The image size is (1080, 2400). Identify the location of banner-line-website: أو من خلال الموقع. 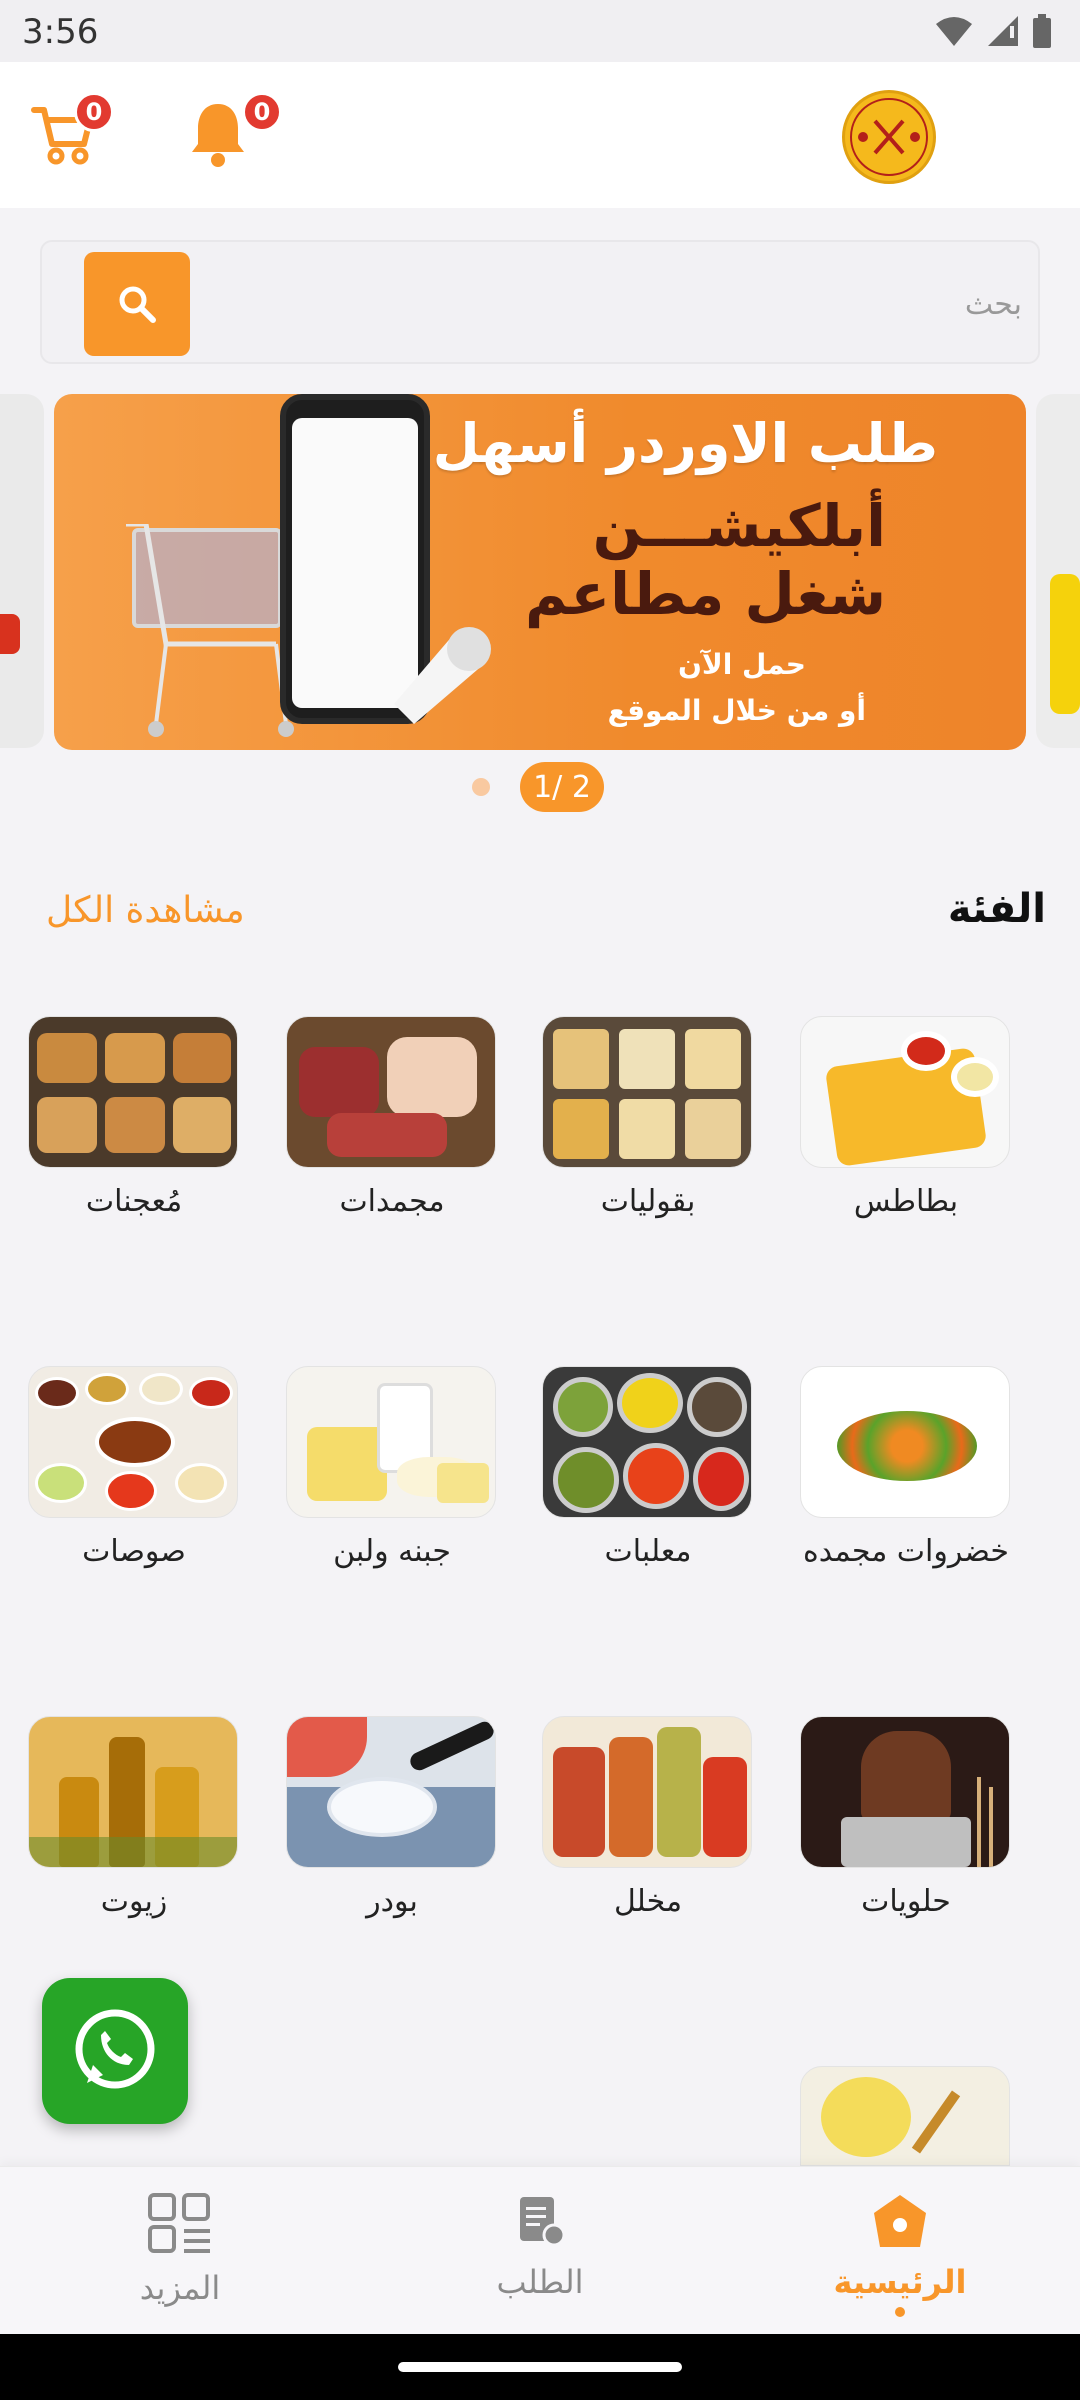
(736, 710).